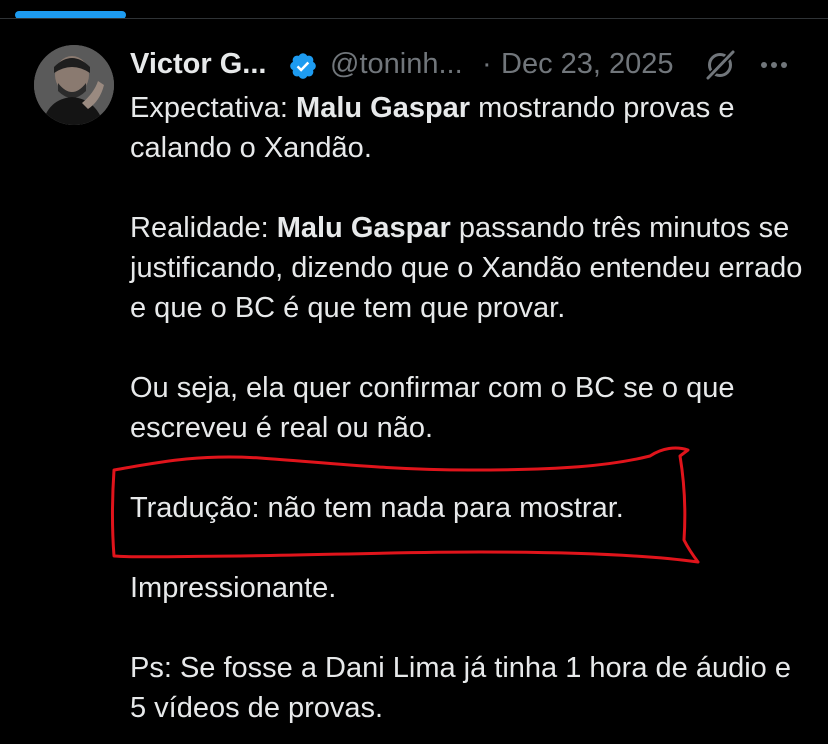  What do you see at coordinates (470, 64) in the screenshot?
I see `tweet-header: Victor G... @toninh... · Dec 23, 2025` at bounding box center [470, 64].